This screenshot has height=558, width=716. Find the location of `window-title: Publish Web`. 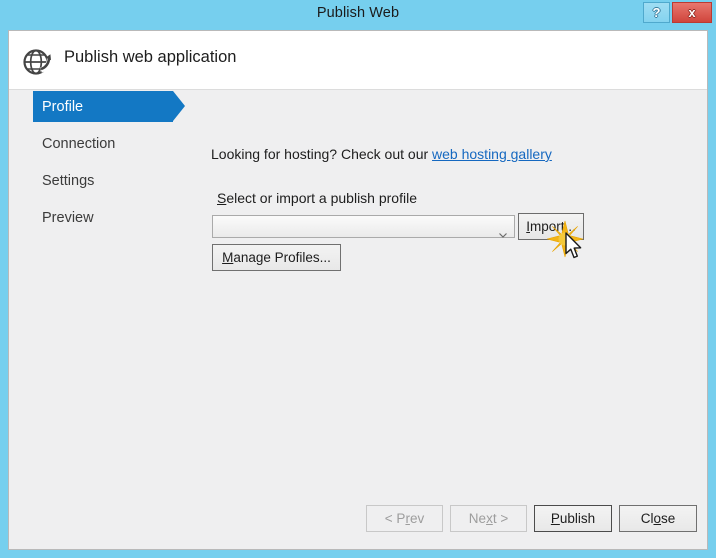

window-title: Publish Web is located at coordinates (358, 13).